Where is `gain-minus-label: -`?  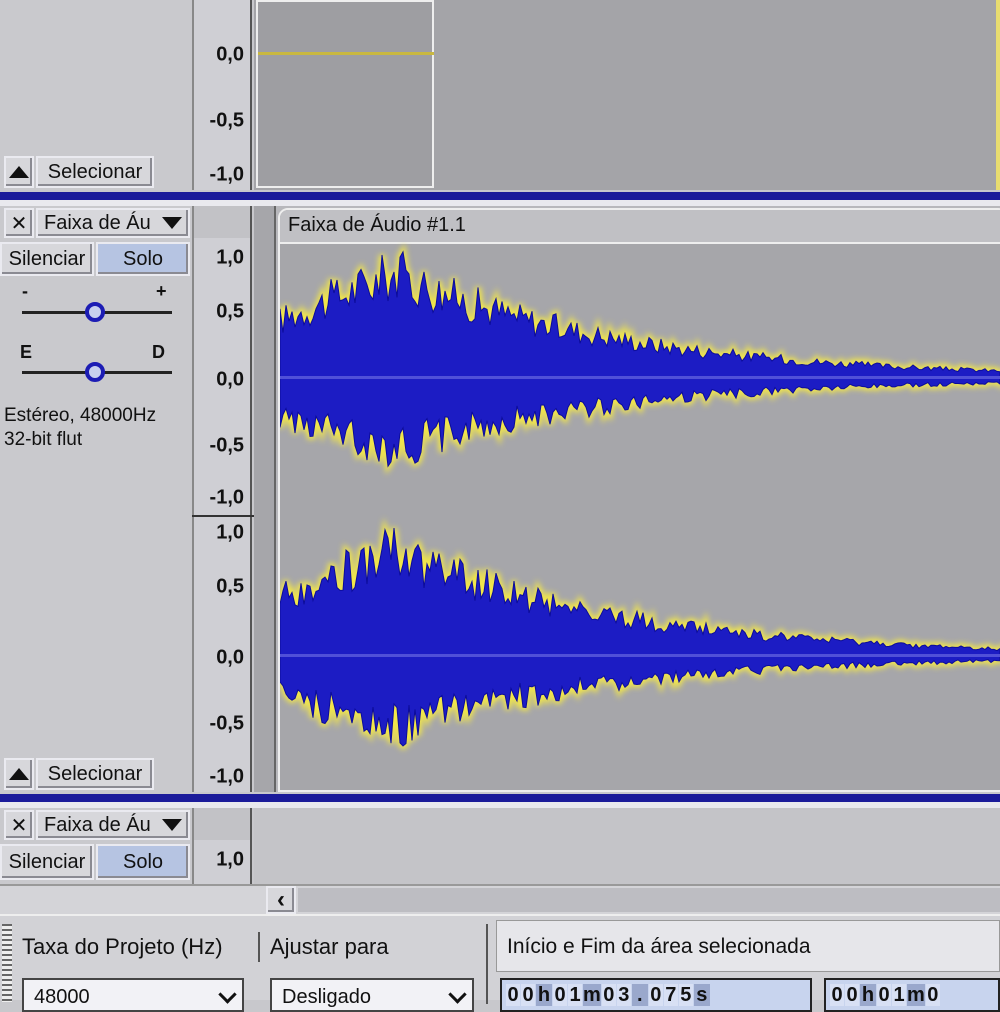
gain-minus-label: - is located at coordinates (25, 291).